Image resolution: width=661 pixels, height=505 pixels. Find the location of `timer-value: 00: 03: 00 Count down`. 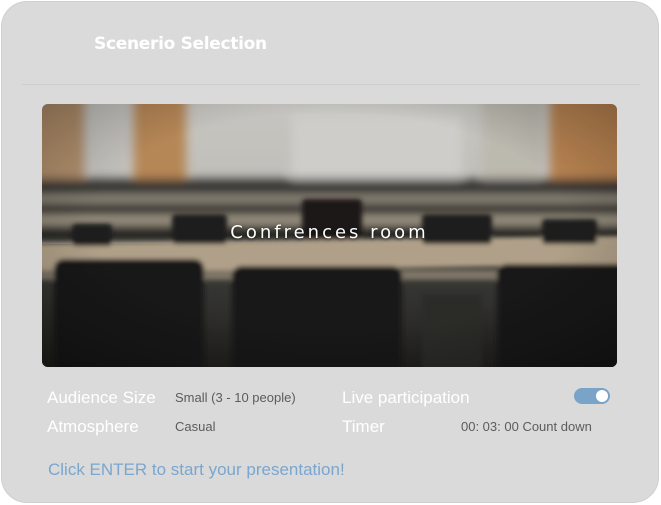

timer-value: 00: 03: 00 Count down is located at coordinates (526, 426).